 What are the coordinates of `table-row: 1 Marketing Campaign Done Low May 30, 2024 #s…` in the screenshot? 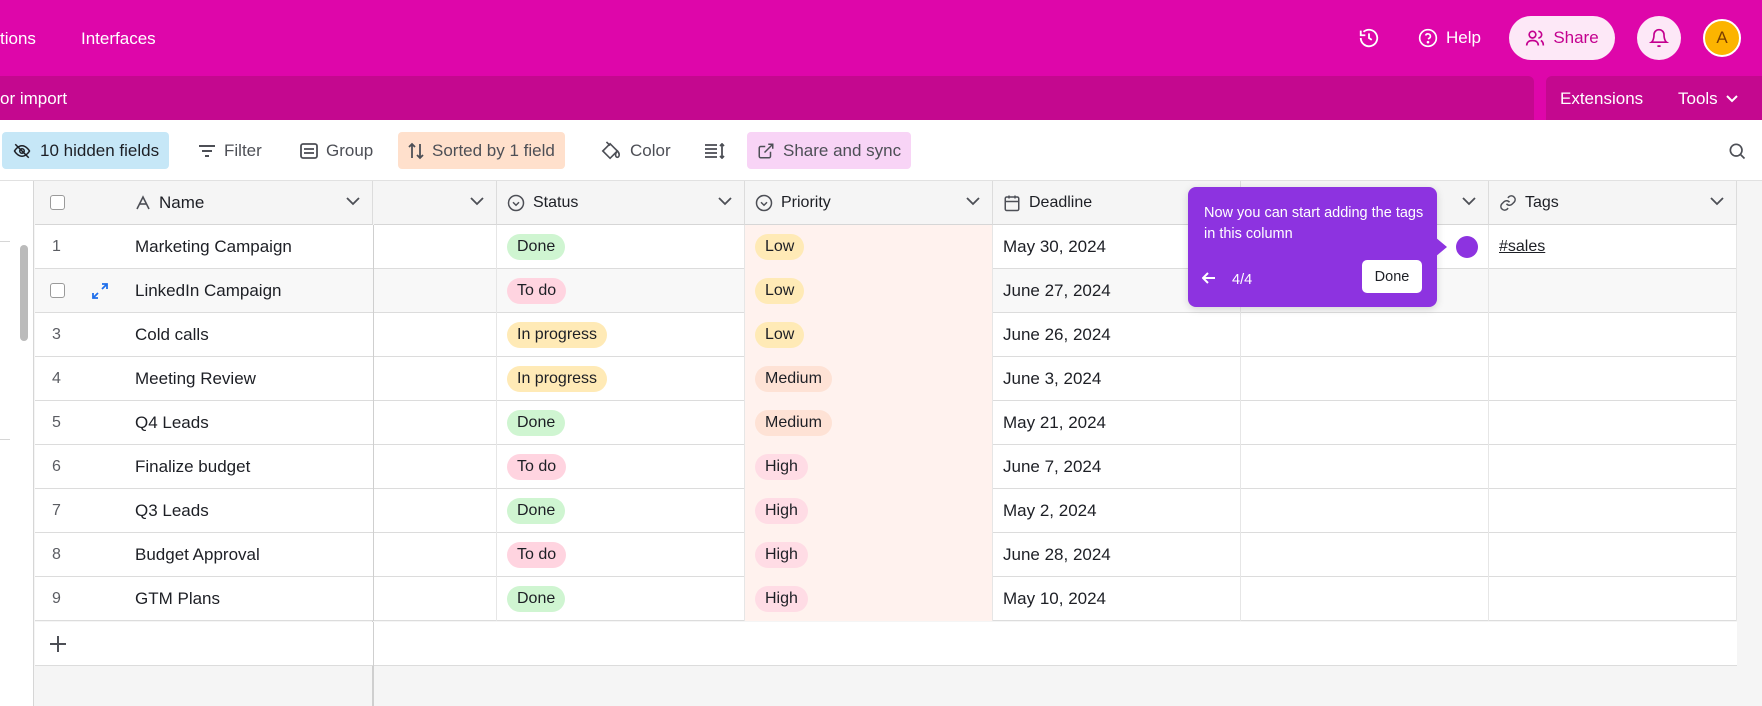 It's located at (886, 247).